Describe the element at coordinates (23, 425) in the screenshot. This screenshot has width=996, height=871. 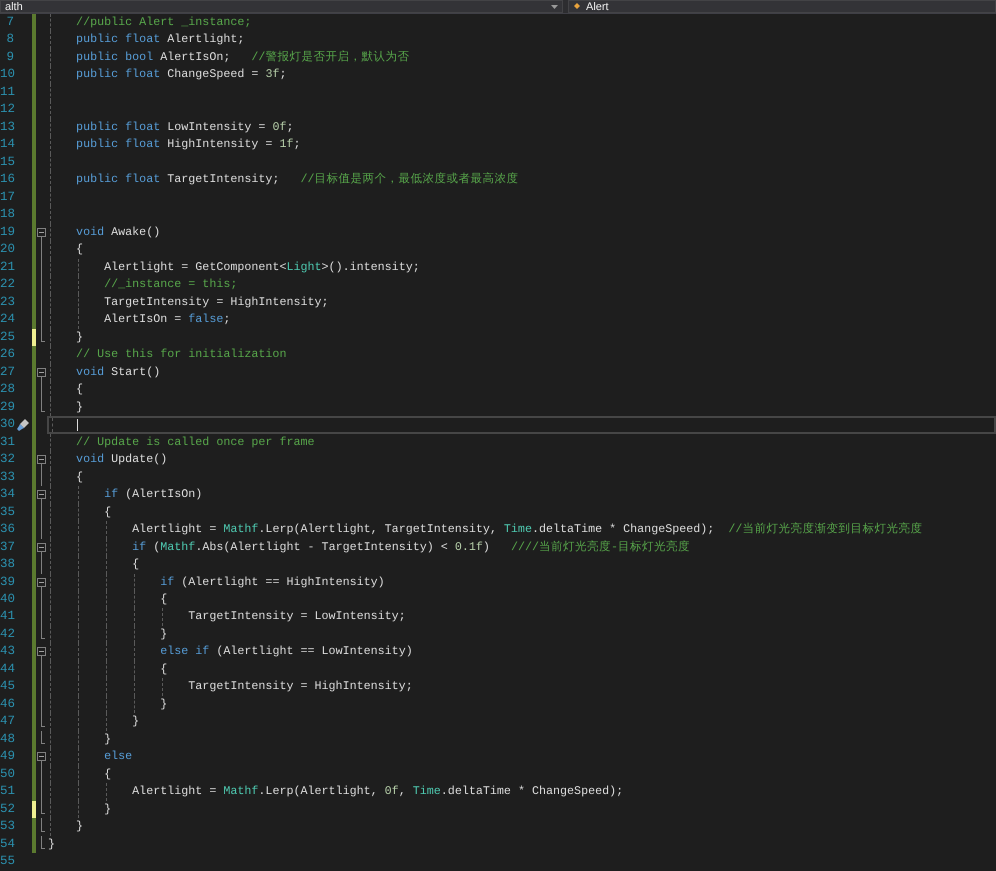
I see `brush-icon` at that location.